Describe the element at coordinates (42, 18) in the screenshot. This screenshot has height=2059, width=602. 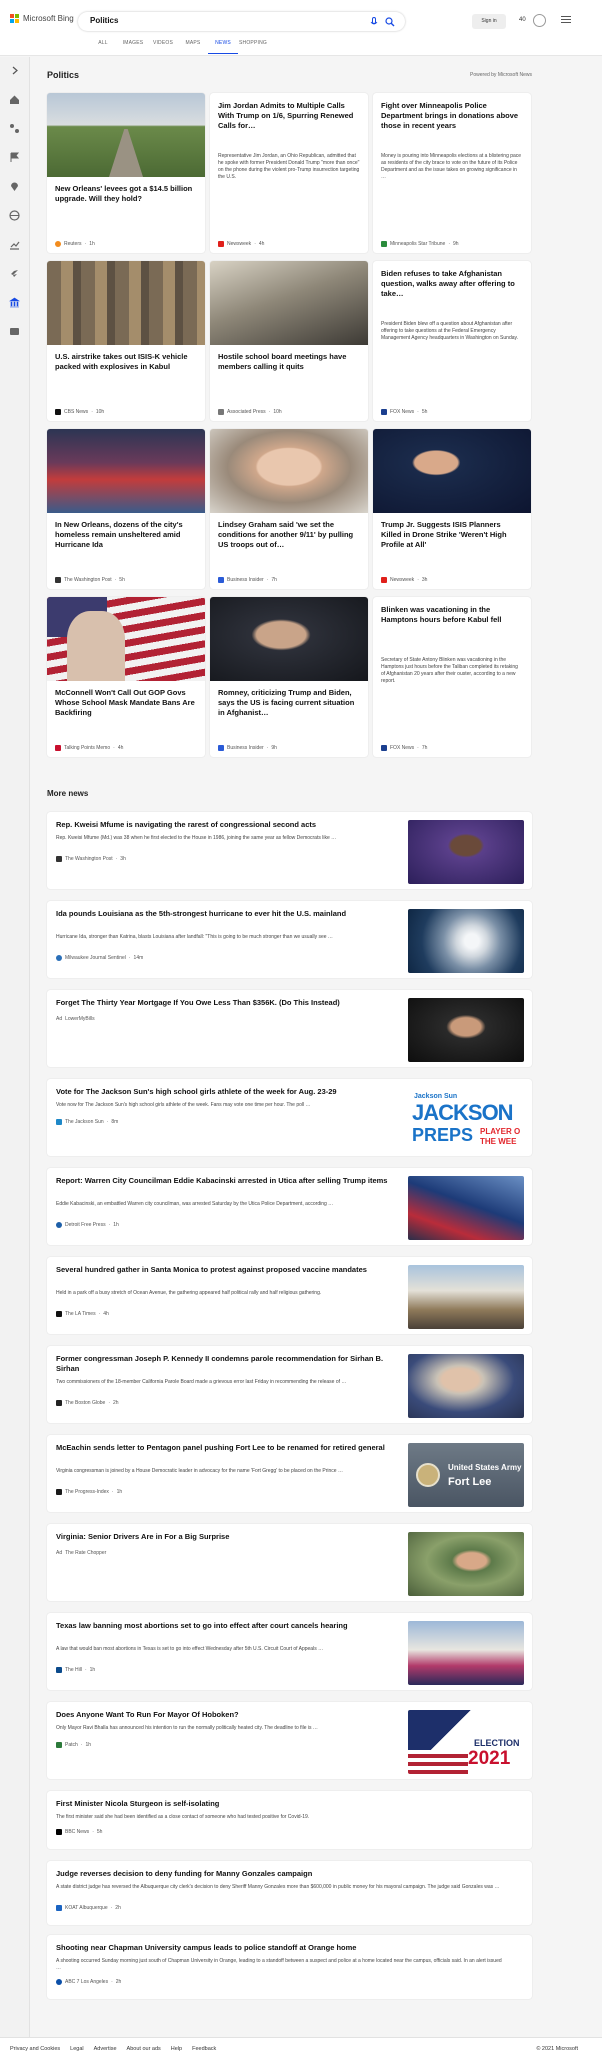
I see `bing-logo: Microsoft Bing` at that location.